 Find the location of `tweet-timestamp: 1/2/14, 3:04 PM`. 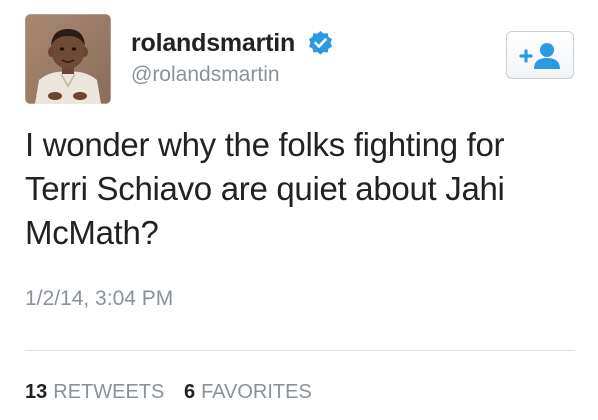

tweet-timestamp: 1/2/14, 3:04 PM is located at coordinates (99, 299).